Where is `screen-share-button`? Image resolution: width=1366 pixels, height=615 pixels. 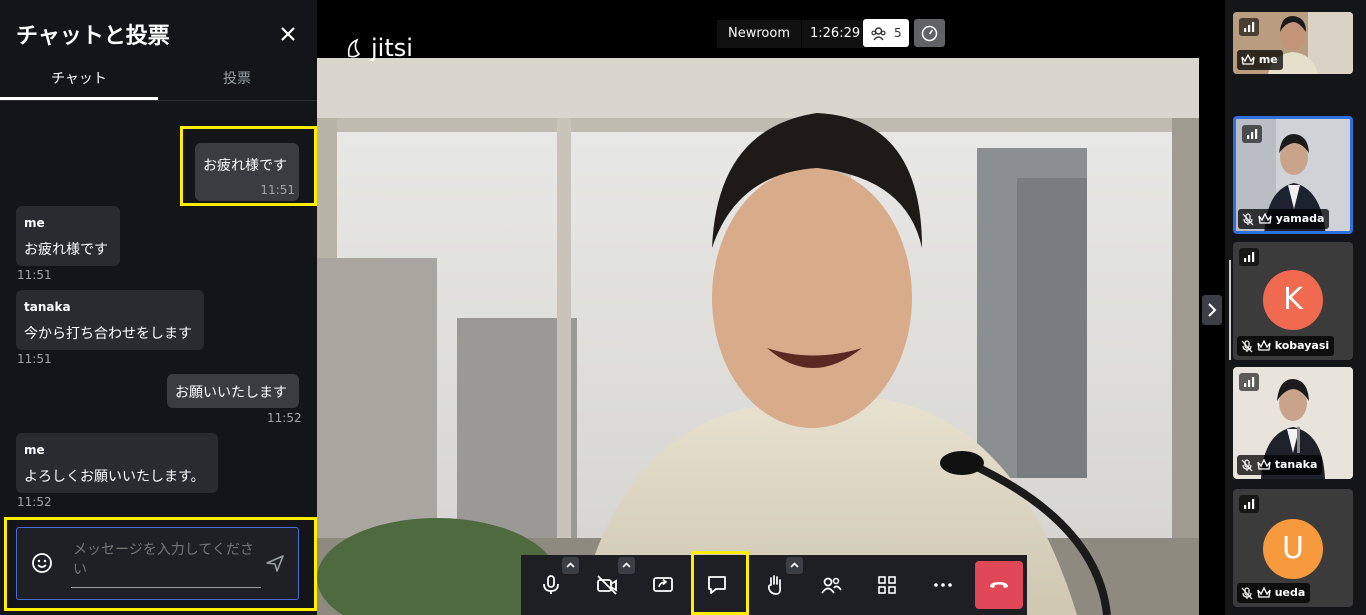 screen-share-button is located at coordinates (663, 585).